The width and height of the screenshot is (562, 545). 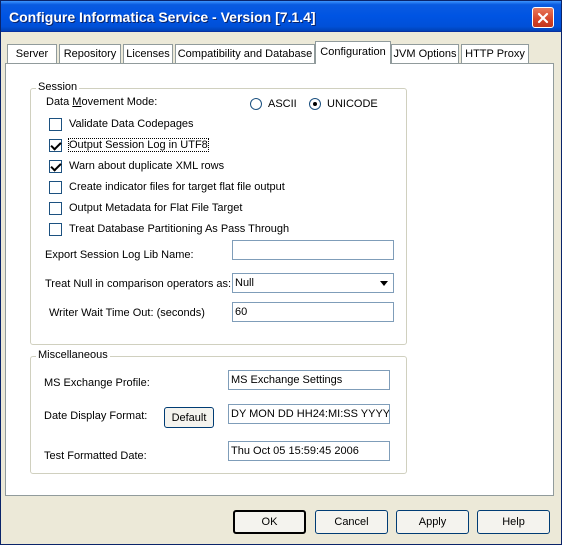 I want to click on checkbox-warn-duplicate-xml: Warn about duplicate XML rows, so click(x=136, y=166).